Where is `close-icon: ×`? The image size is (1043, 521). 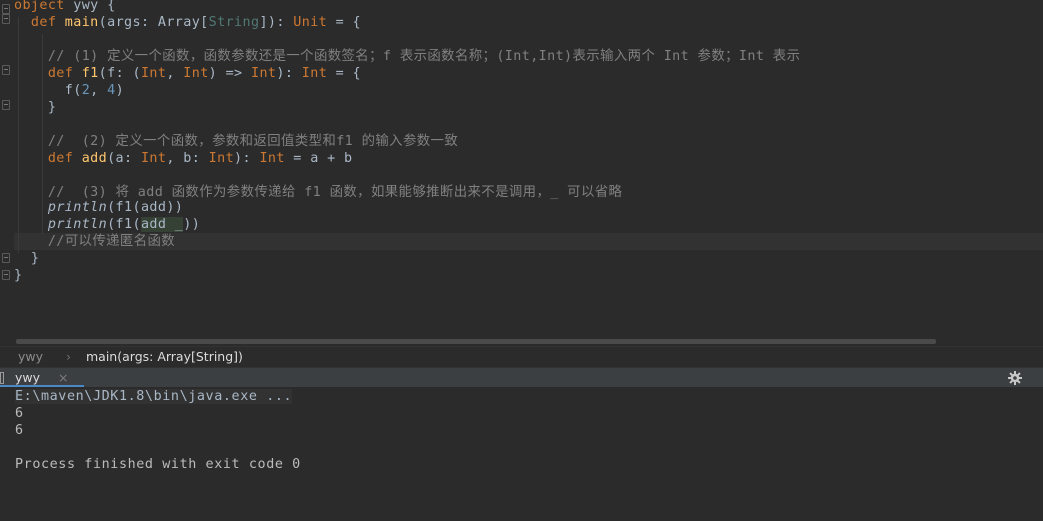 close-icon: × is located at coordinates (63, 377).